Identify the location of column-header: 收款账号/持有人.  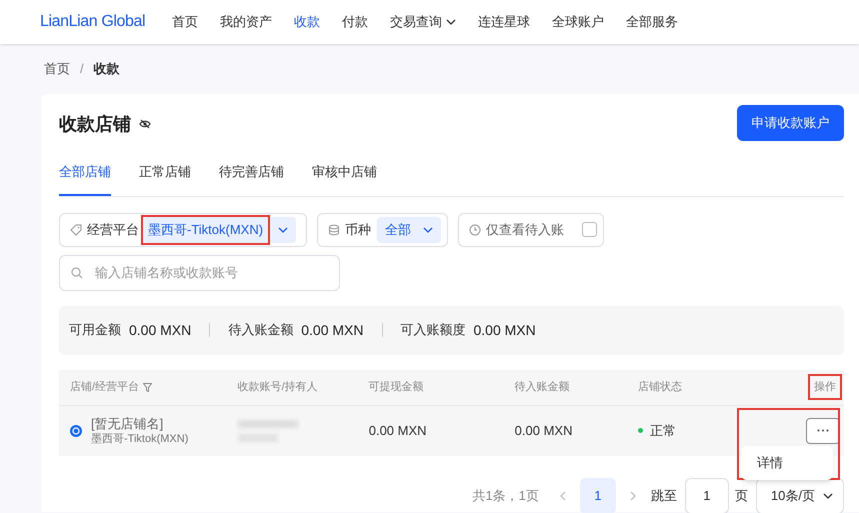
(278, 387).